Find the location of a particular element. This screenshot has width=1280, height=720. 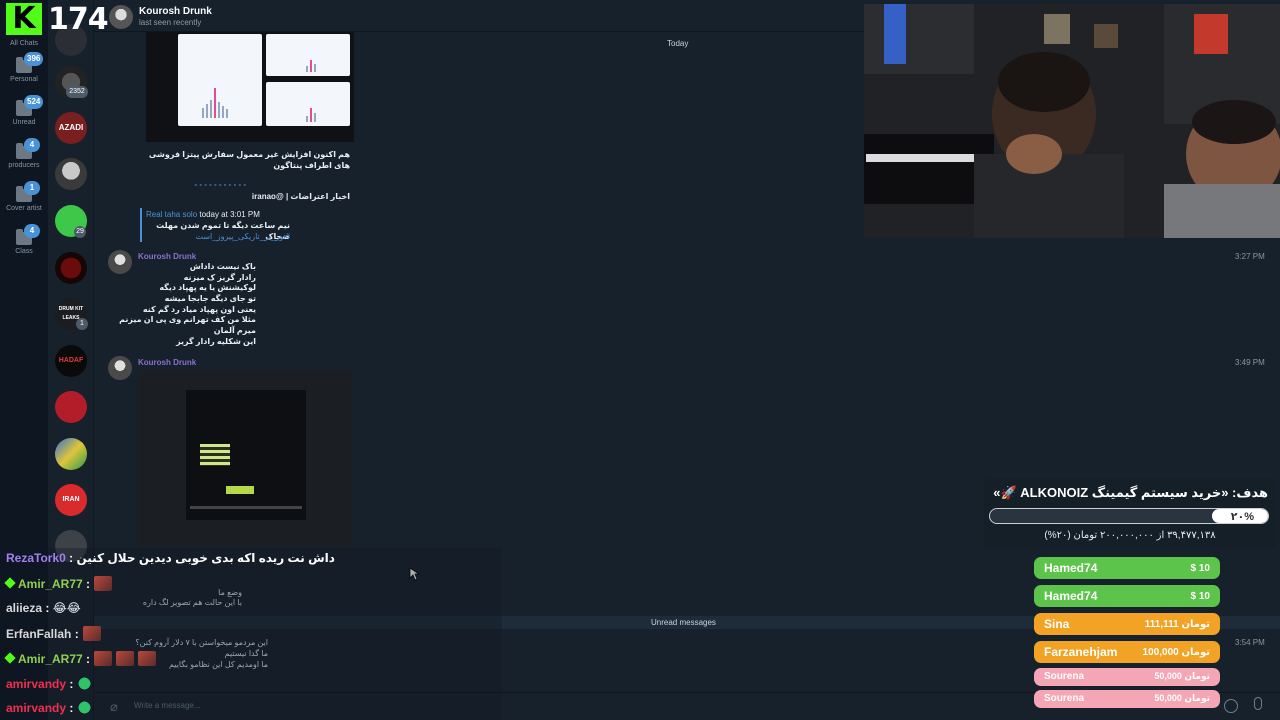

chat-username: RezaTork0 is located at coordinates (36, 558).